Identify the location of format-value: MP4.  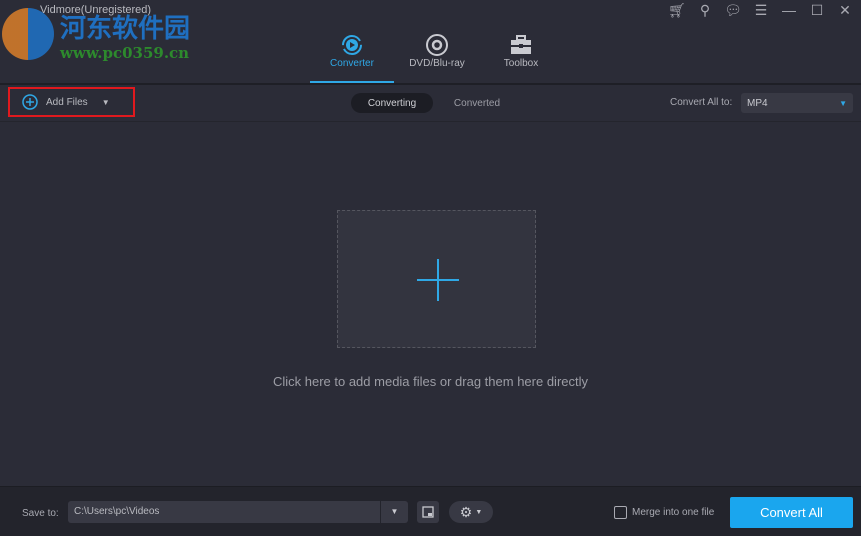
(757, 103).